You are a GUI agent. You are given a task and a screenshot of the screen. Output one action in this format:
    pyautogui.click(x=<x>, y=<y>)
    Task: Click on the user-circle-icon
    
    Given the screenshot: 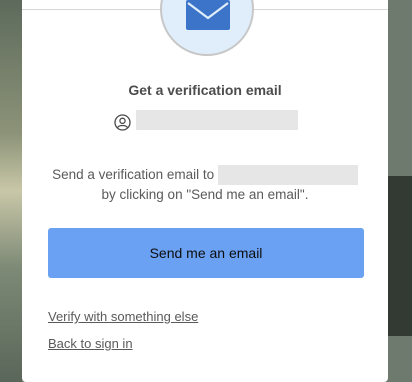 What is the action you would take?
    pyautogui.click(x=122, y=122)
    